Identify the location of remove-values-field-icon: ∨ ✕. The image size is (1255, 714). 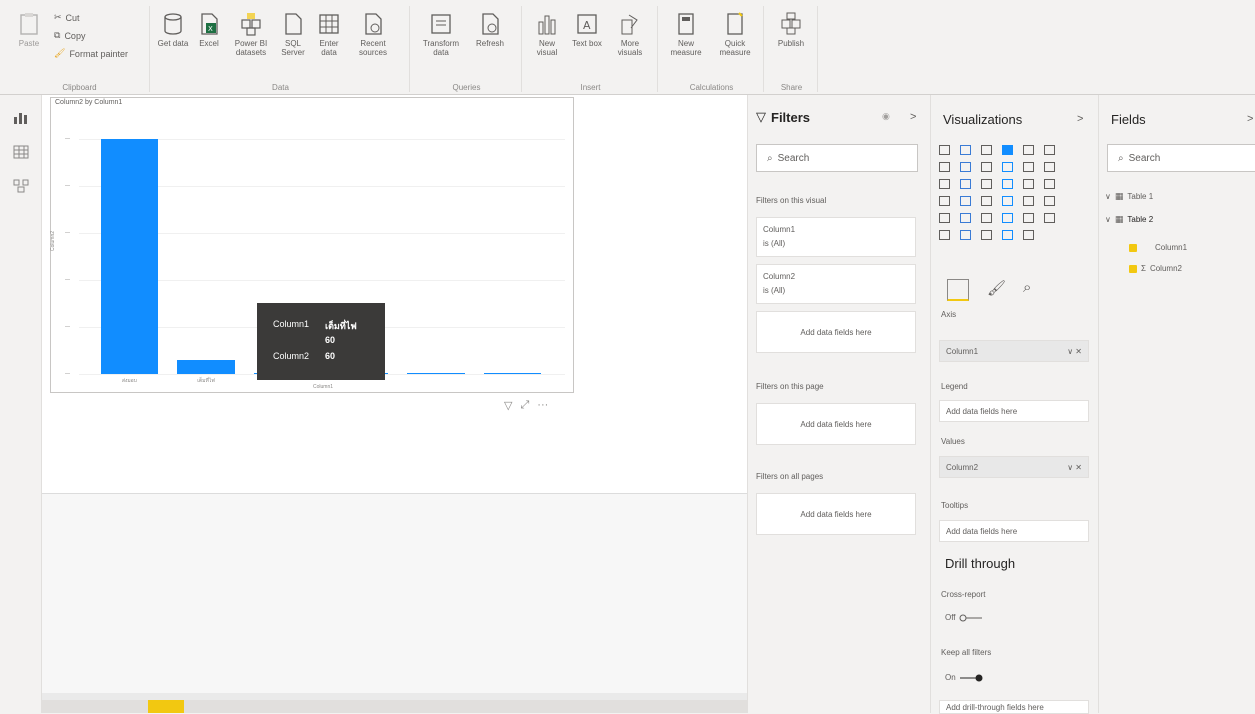
(1074, 467).